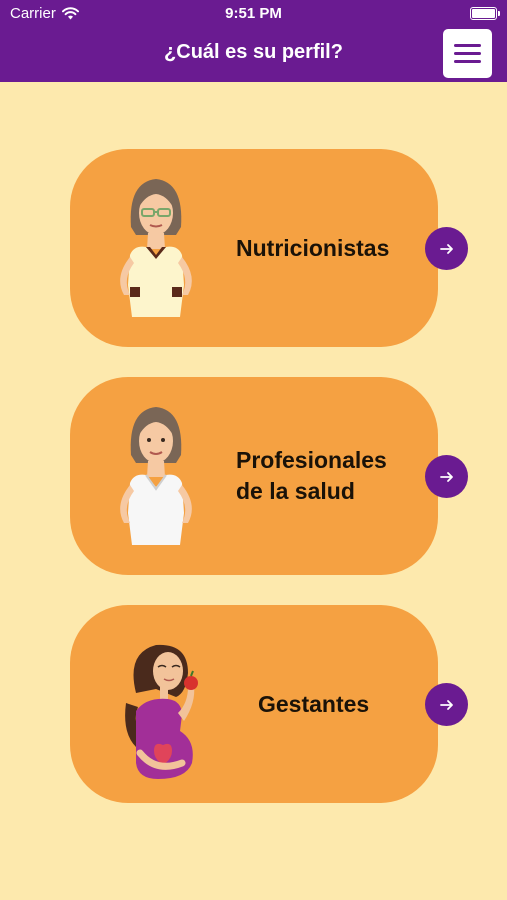  What do you see at coordinates (485, 13) in the screenshot?
I see `battery-icon` at bounding box center [485, 13].